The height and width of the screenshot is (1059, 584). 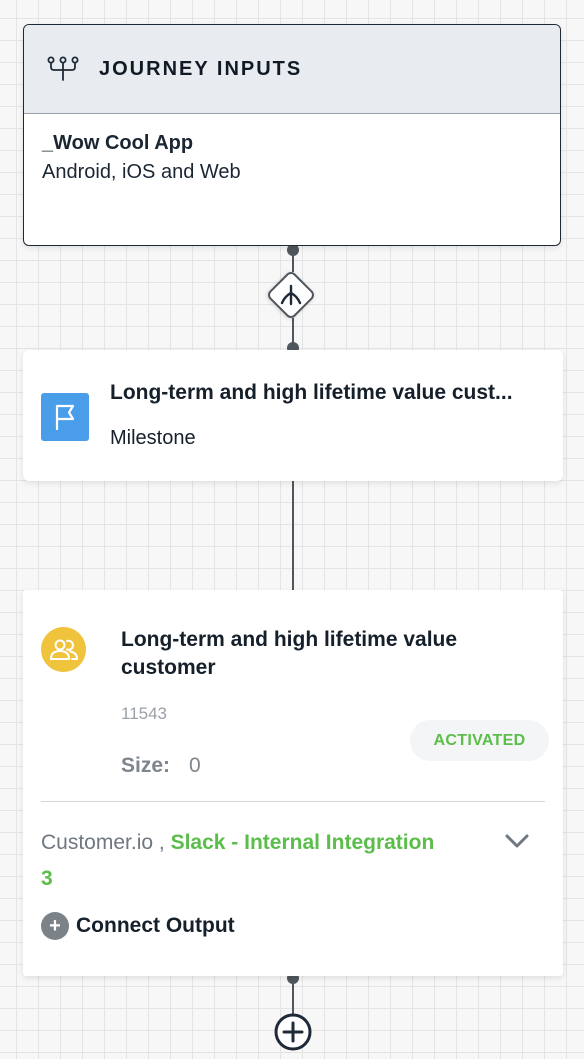 What do you see at coordinates (55, 926) in the screenshot?
I see `plus-icon: +` at bounding box center [55, 926].